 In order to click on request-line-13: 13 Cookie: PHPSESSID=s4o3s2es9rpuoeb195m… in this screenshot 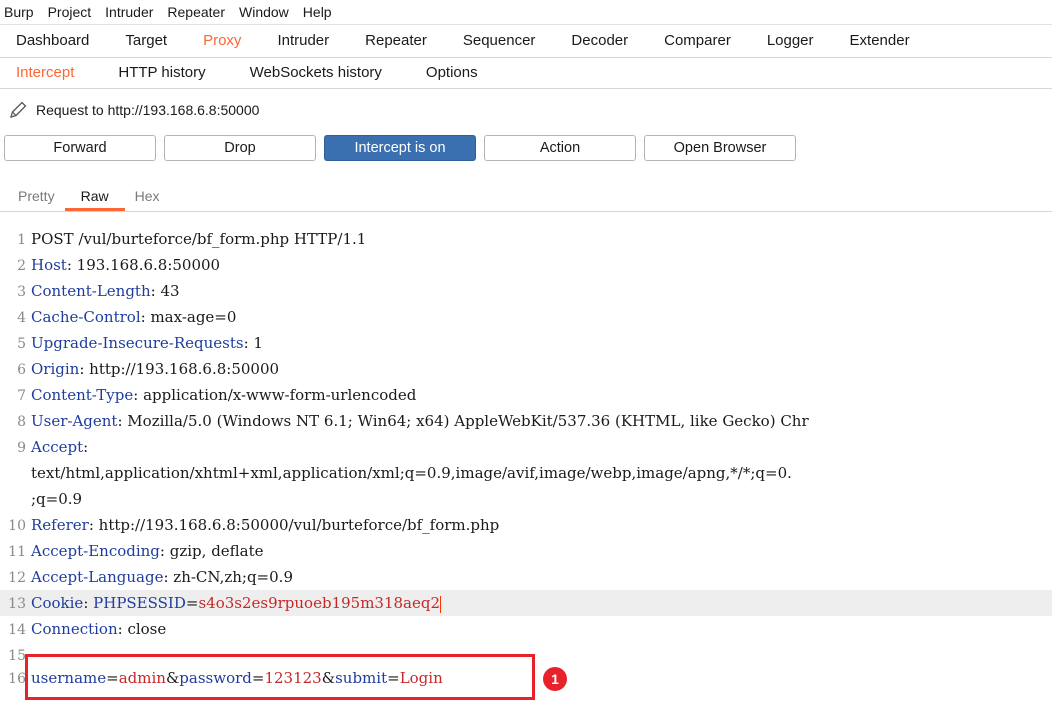, I will do `click(526, 603)`.